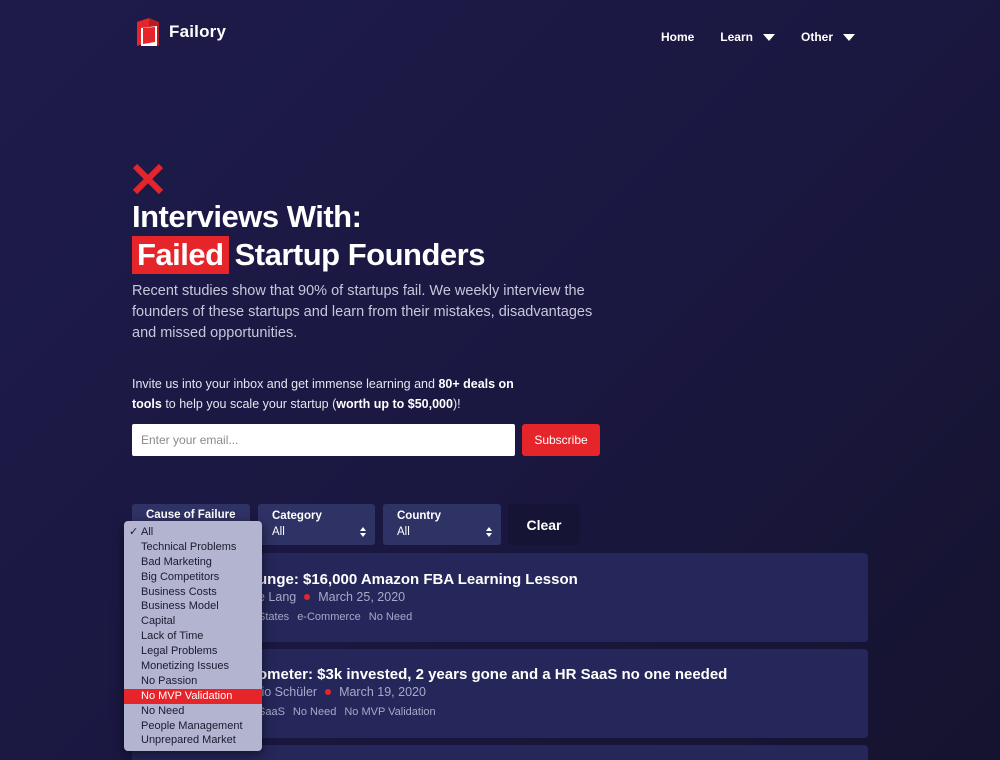 The image size is (1000, 760). I want to click on dropdown-option: No MVP Validation, so click(193, 696).